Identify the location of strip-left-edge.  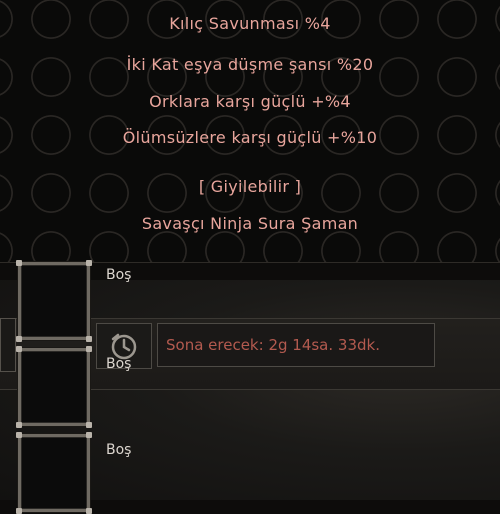
(8, 345).